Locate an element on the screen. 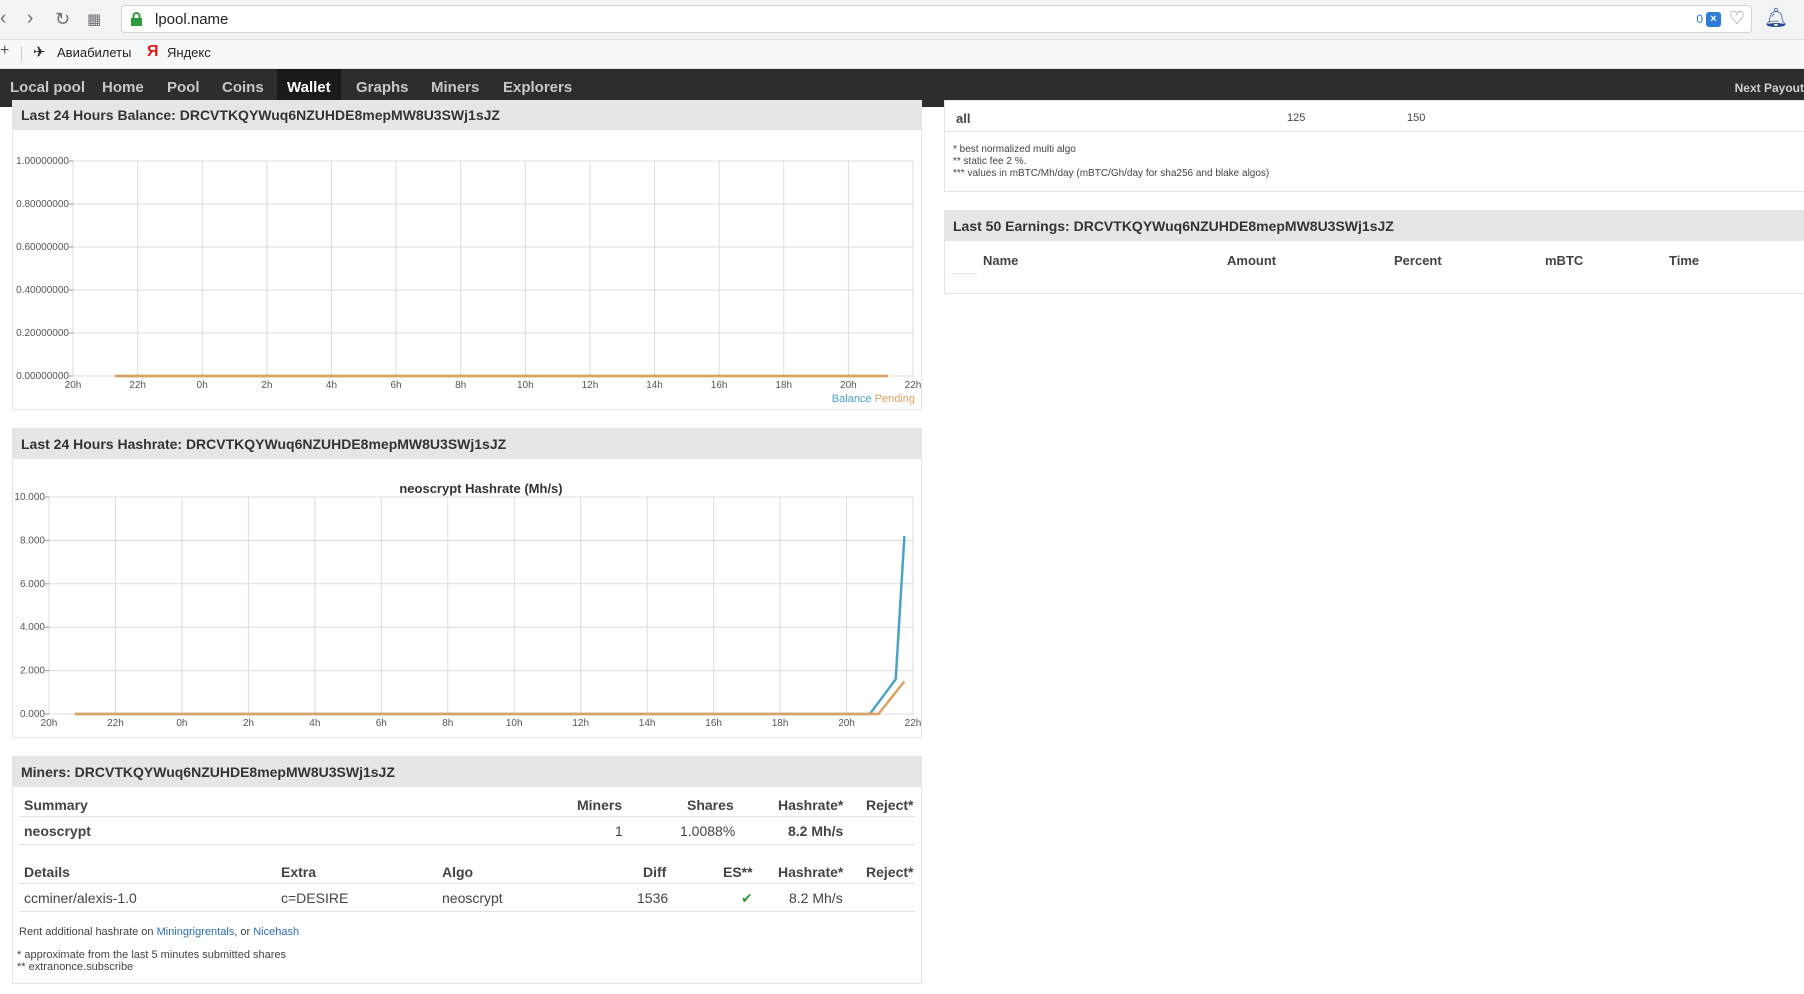 Image resolution: width=1804 pixels, height=994 pixels. earnings-time-header: Time is located at coordinates (1684, 260).